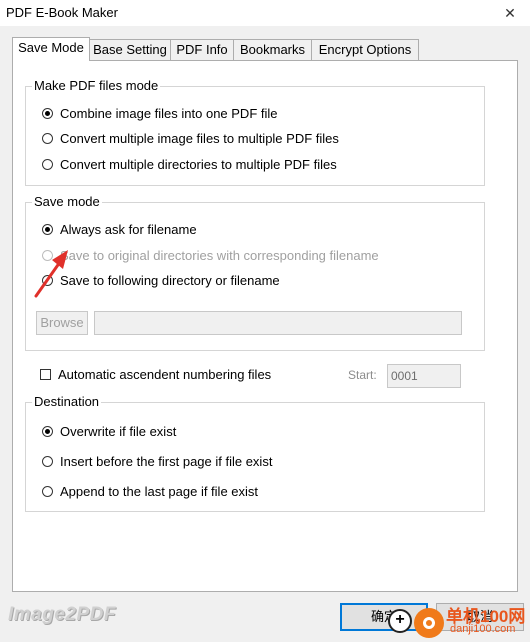 The image size is (530, 642). Describe the element at coordinates (429, 623) in the screenshot. I see `watermark-logo-icon` at that location.